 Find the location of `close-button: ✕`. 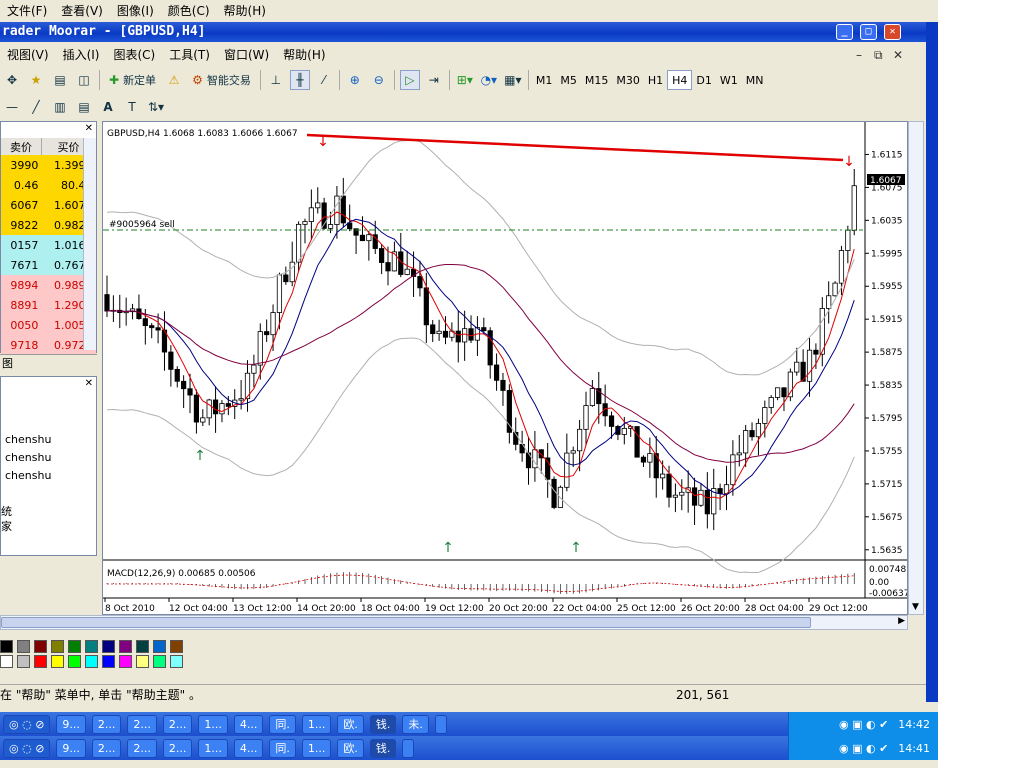

close-button: ✕ is located at coordinates (892, 32).